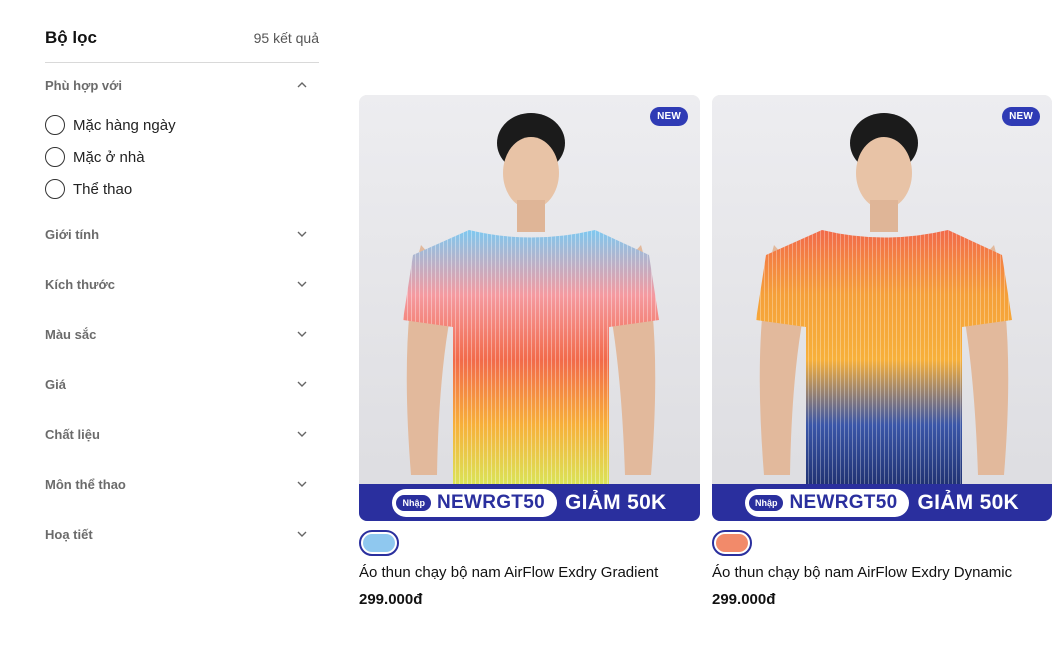 The height and width of the screenshot is (665, 1053). Describe the element at coordinates (109, 157) in the screenshot. I see `option-label: Mặc ở nhà` at that location.